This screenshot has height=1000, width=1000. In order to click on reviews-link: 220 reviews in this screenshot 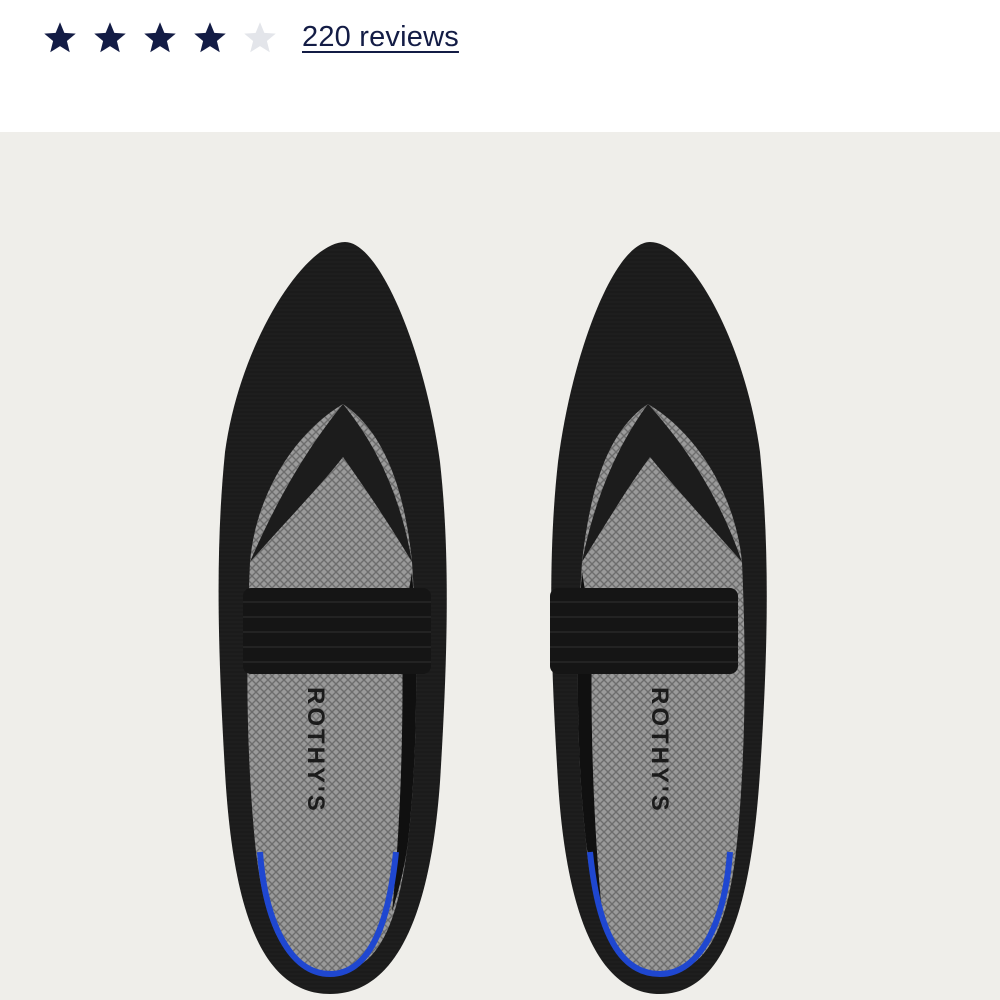, I will do `click(380, 37)`.